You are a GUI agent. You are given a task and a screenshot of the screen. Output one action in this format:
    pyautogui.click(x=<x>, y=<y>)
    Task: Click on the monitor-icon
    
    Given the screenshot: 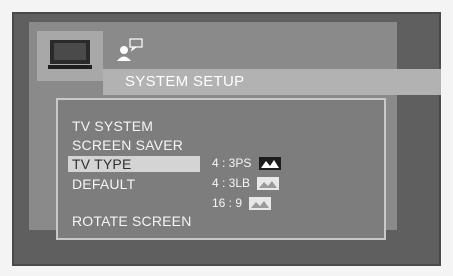 What is the action you would take?
    pyautogui.click(x=70, y=54)
    